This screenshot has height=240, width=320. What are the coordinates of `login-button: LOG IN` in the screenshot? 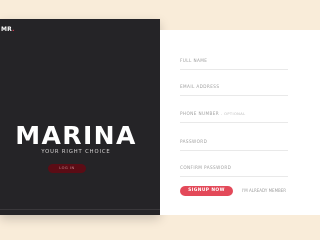 It's located at (67, 168).